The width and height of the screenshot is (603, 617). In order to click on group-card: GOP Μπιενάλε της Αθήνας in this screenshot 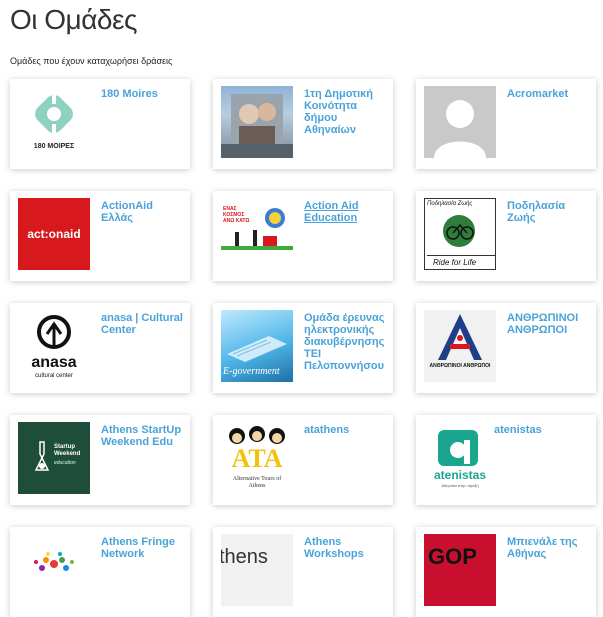, I will do `click(506, 572)`.